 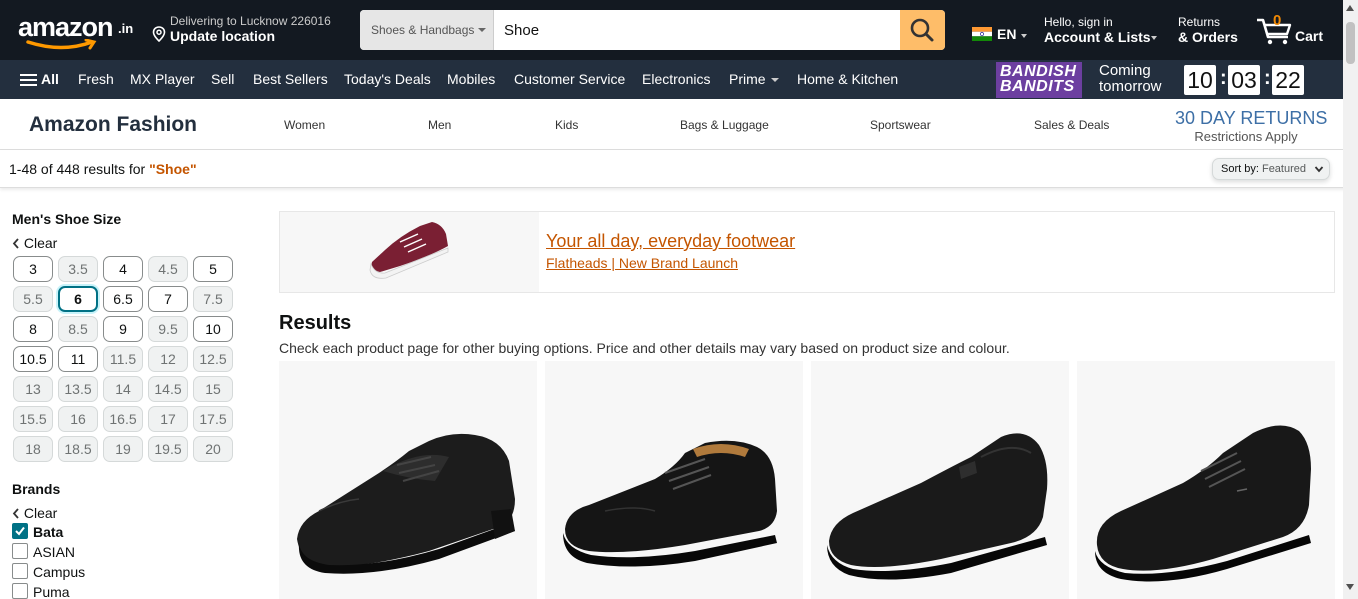 I want to click on size-option-4: 4, so click(x=123, y=269).